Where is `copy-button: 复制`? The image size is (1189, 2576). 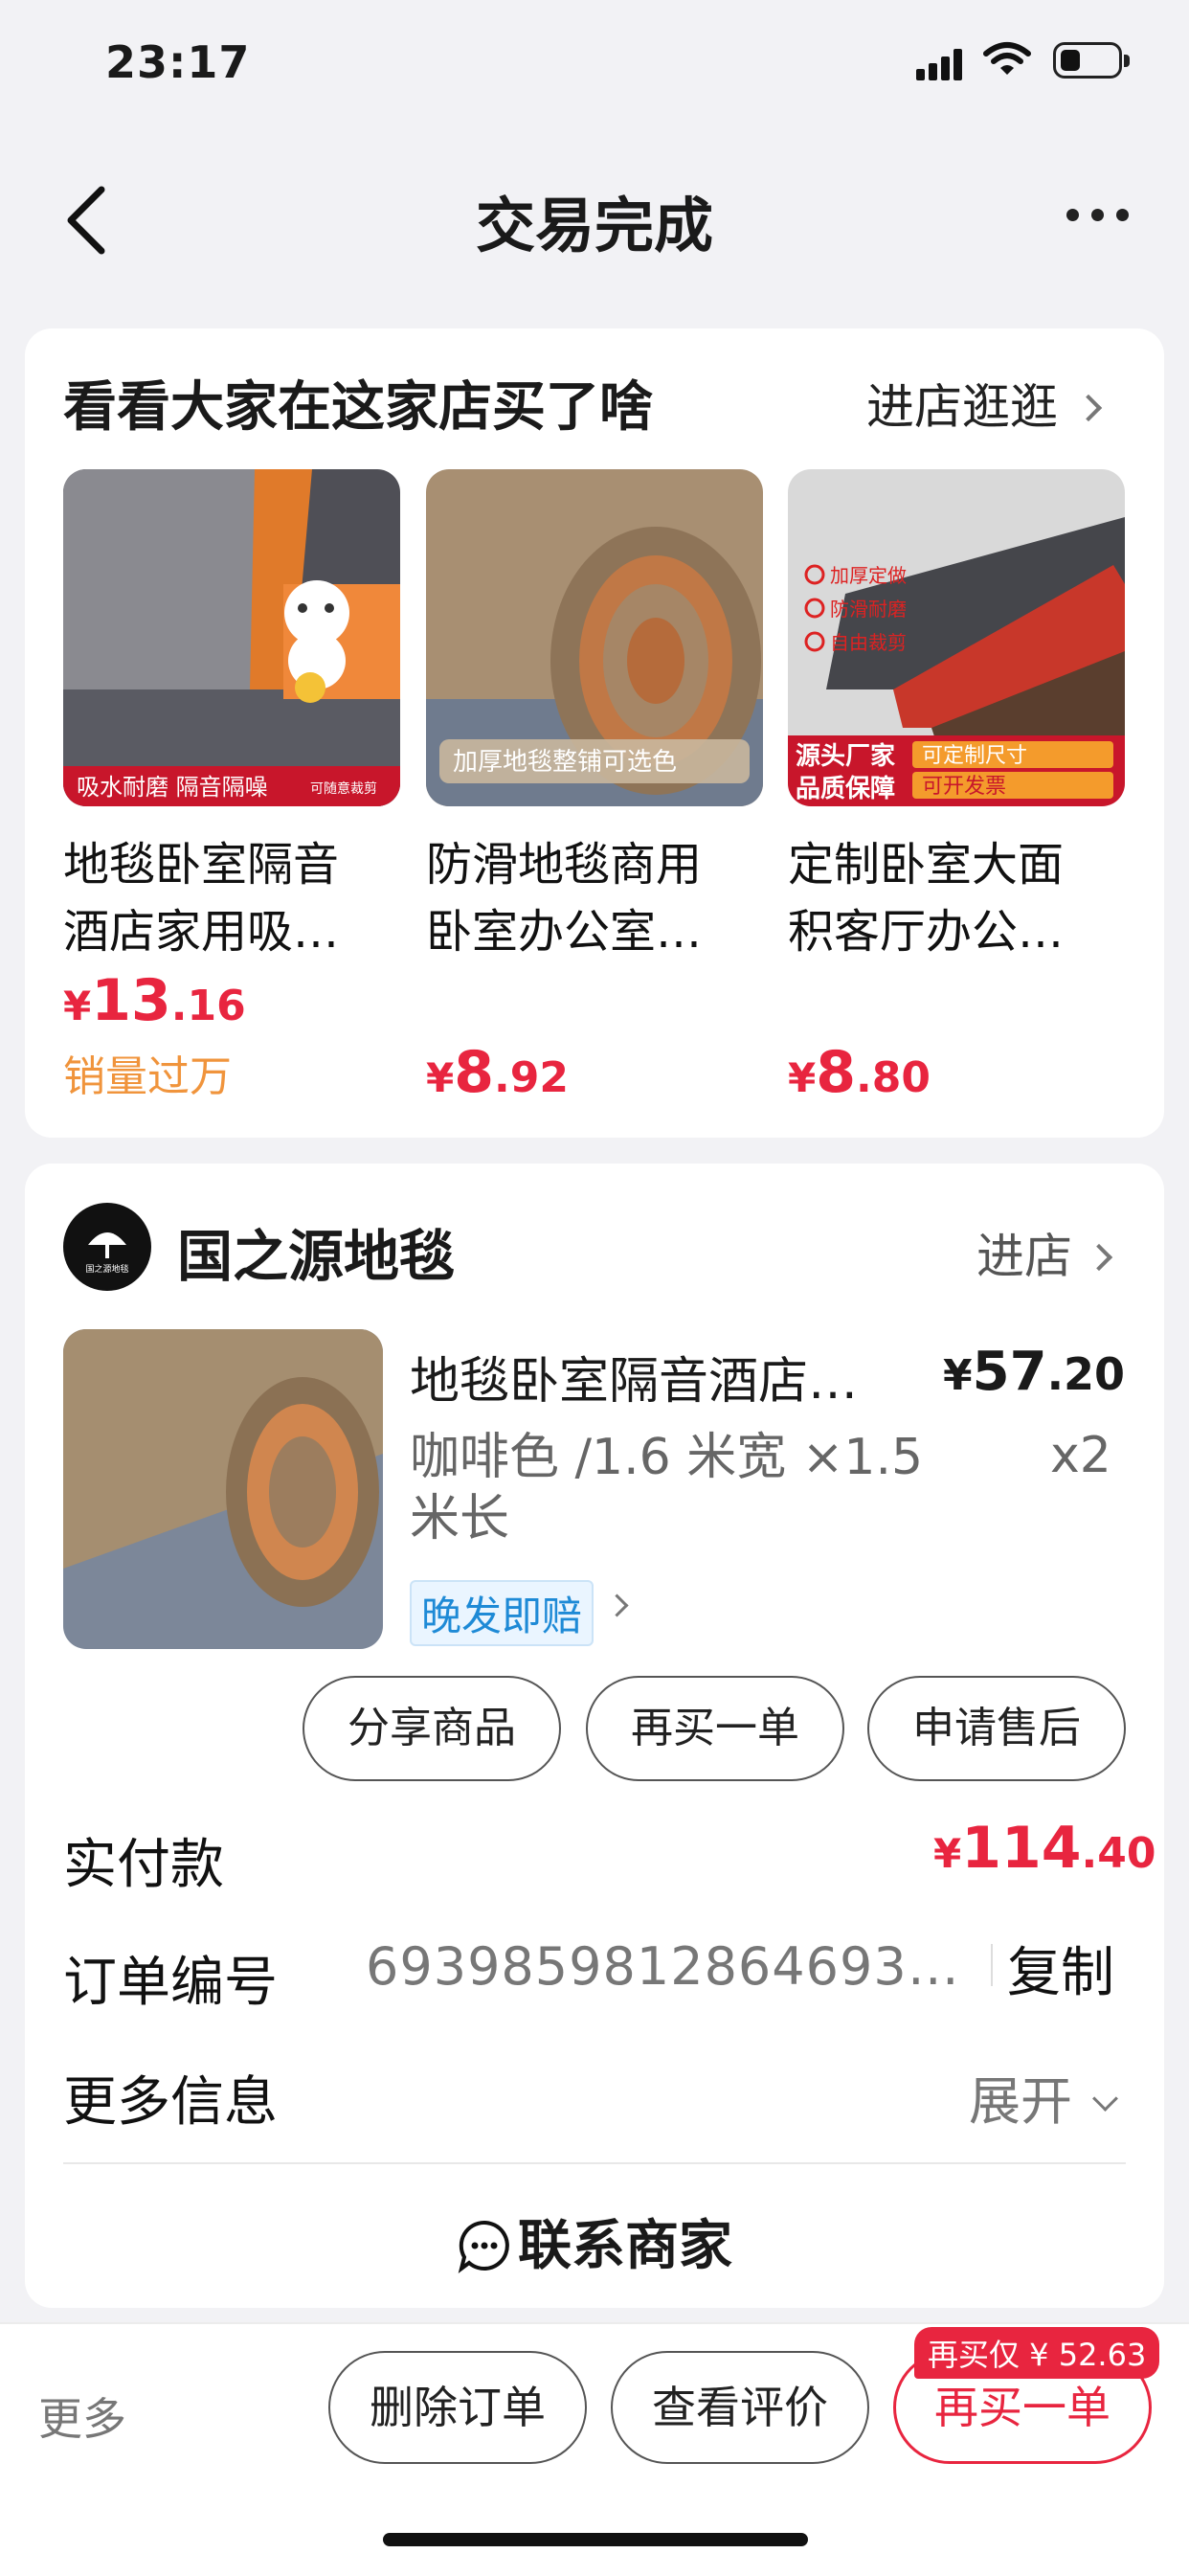 copy-button: 复制 is located at coordinates (1060, 1968).